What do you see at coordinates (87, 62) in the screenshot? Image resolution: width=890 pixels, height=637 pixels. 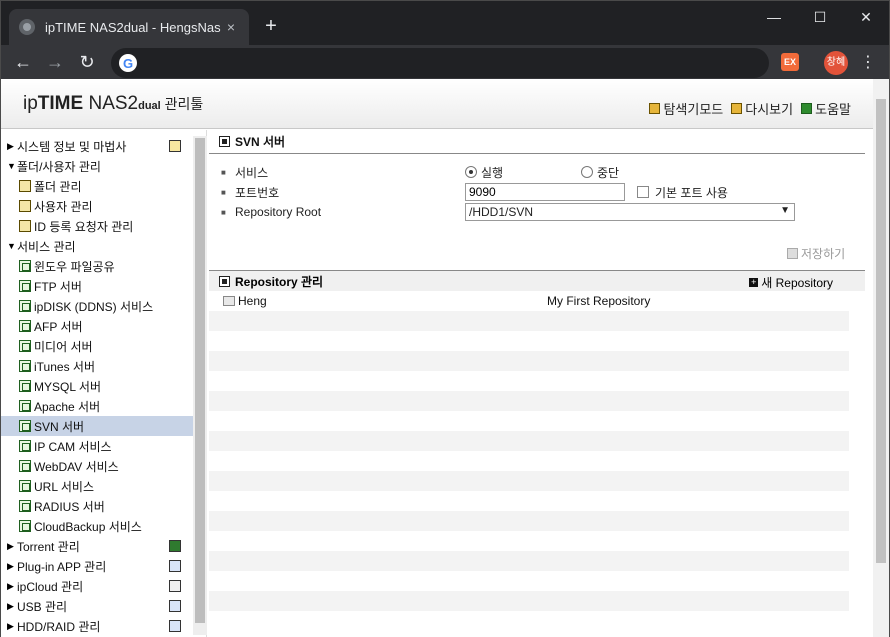 I see `reload-button: ↻` at bounding box center [87, 62].